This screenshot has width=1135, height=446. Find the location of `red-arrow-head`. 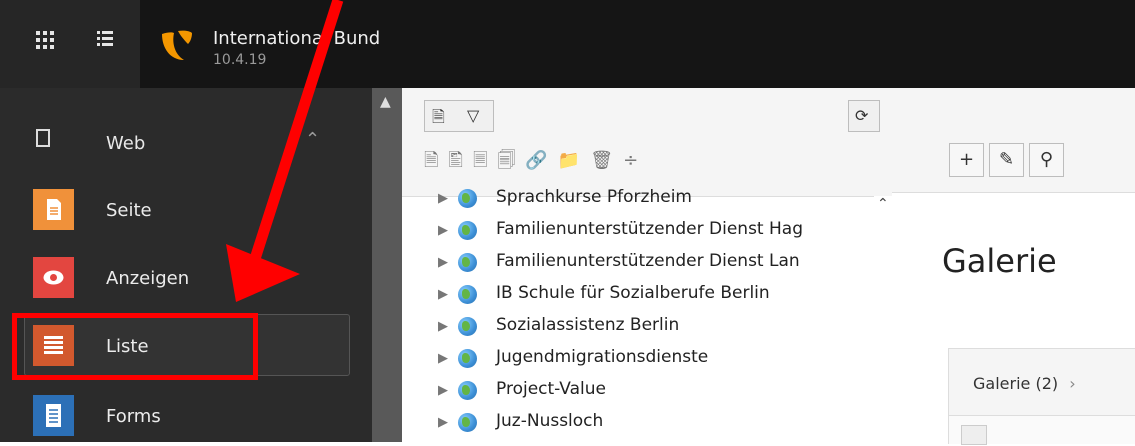

red-arrow-head is located at coordinates (263, 273).